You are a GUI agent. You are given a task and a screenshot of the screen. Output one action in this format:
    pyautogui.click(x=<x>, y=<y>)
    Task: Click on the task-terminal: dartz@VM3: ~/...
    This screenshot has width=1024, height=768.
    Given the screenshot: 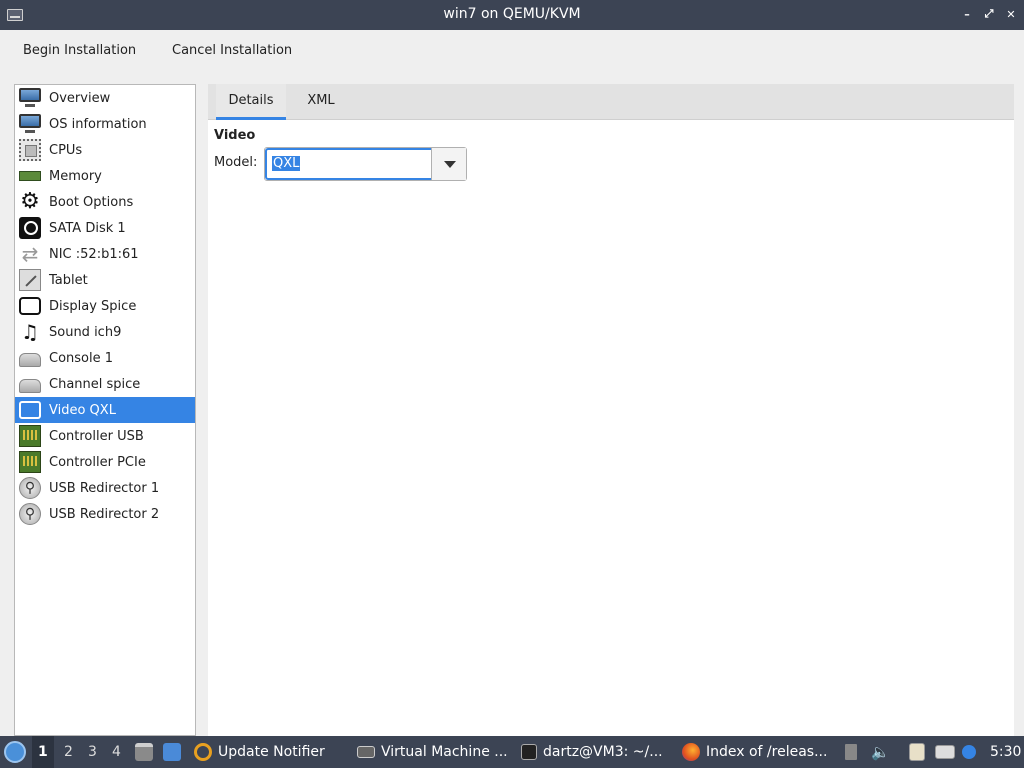 What is the action you would take?
    pyautogui.click(x=592, y=752)
    